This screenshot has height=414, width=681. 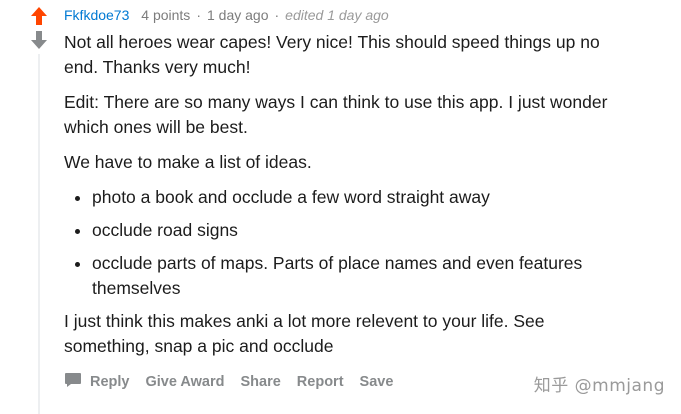 I want to click on report-button: Report, so click(x=320, y=382).